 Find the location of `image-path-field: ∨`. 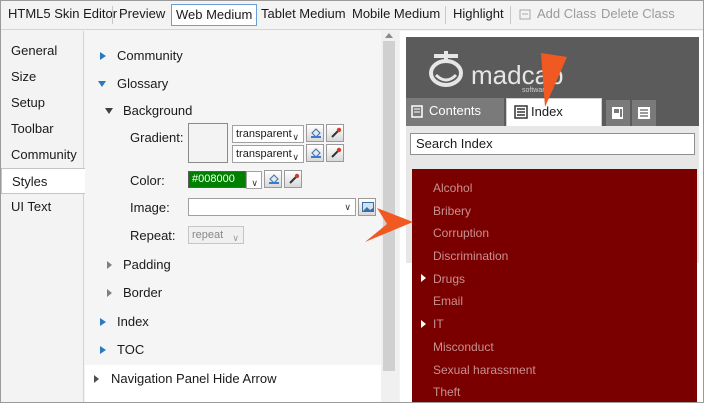

image-path-field: ∨ is located at coordinates (272, 207).